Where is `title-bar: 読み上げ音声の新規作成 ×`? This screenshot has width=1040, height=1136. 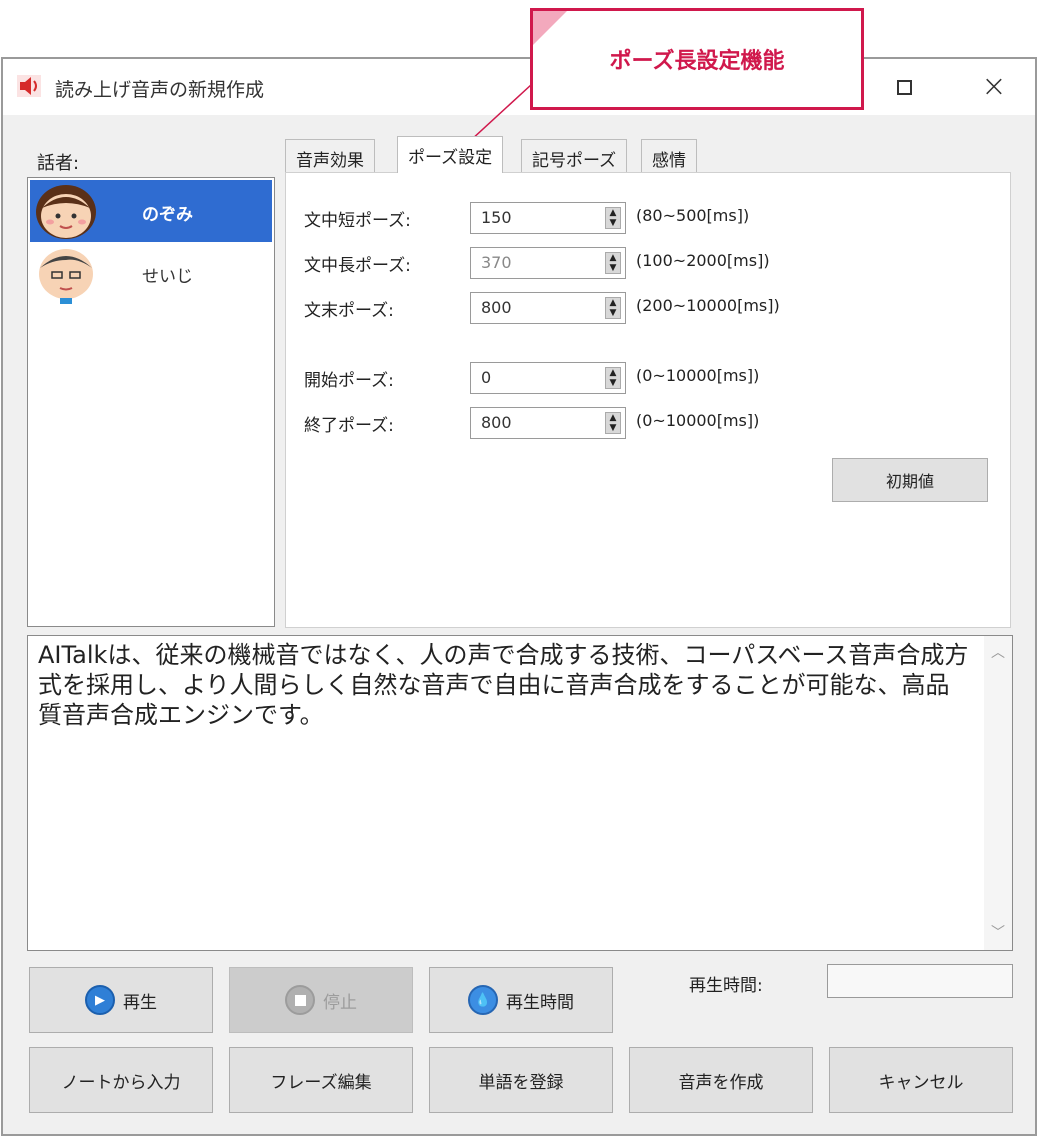
title-bar: 読み上げ音声の新規作成 × is located at coordinates (519, 87).